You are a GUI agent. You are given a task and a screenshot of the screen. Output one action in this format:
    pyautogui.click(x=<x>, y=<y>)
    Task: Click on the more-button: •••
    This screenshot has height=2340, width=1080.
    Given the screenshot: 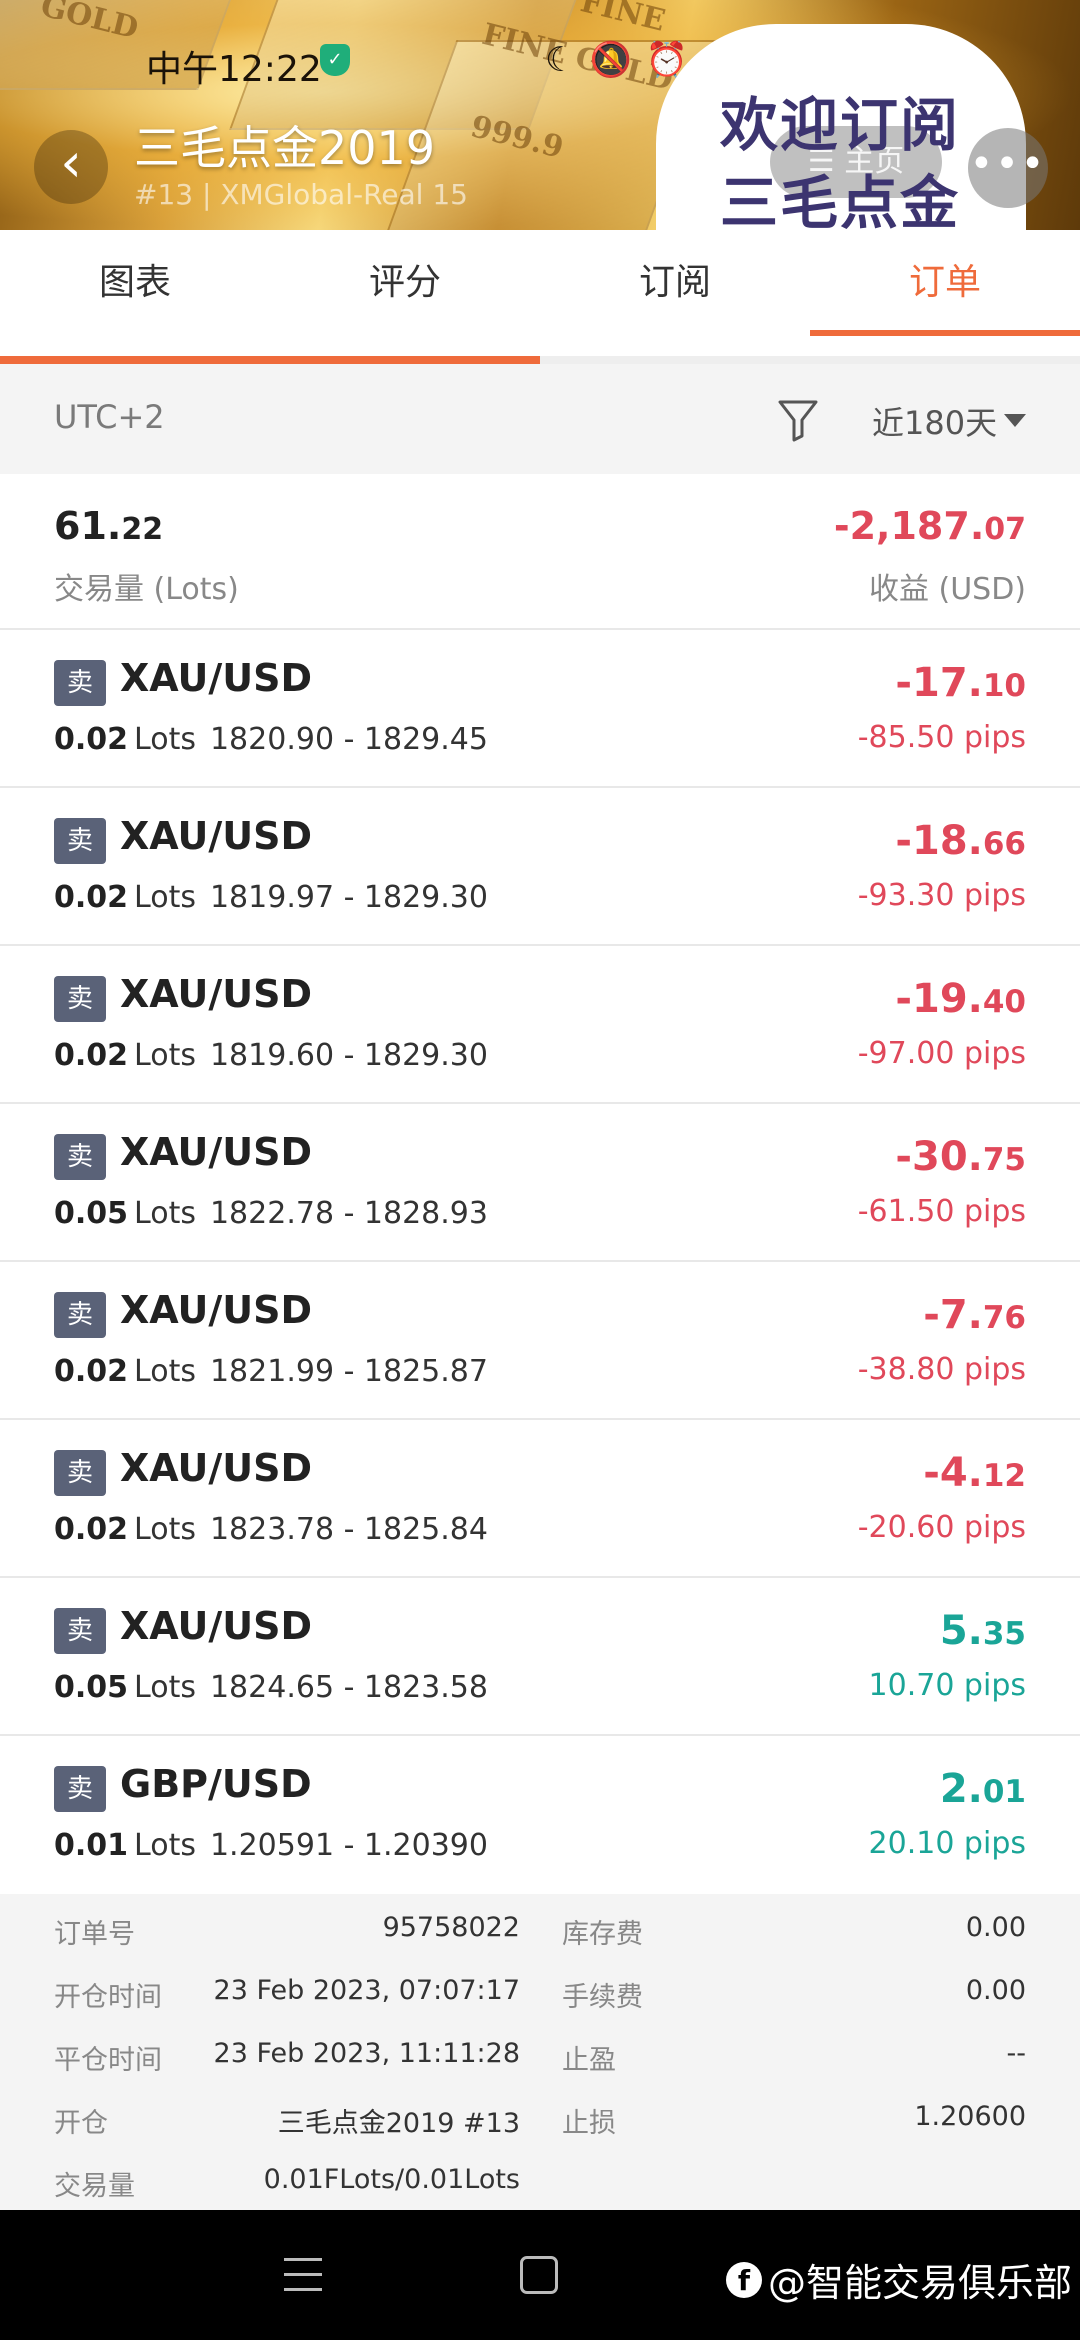 What is the action you would take?
    pyautogui.click(x=1008, y=168)
    